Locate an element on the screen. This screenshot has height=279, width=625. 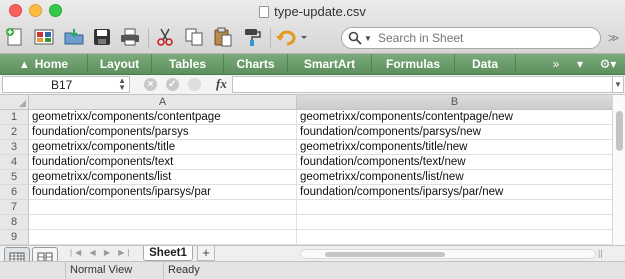
sheet-tab-bar: |◀ ◀ ▶ ▶| Sheet1 + || is located at coordinates (312, 253).